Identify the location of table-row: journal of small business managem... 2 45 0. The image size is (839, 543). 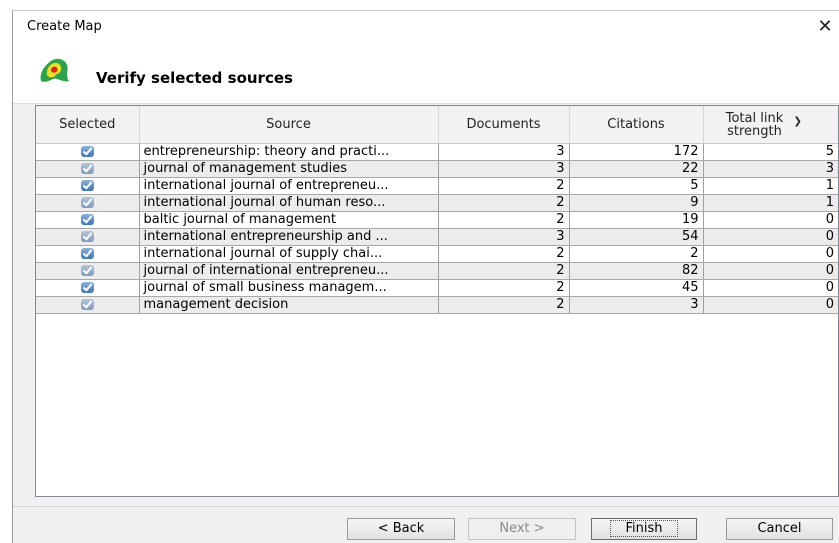
(437, 288).